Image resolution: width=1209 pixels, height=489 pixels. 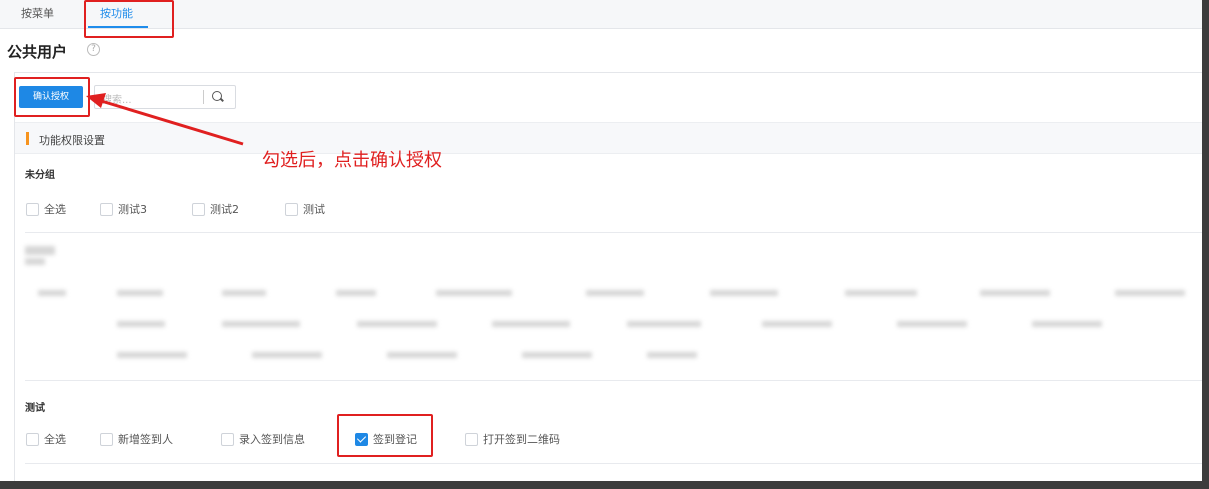 I want to click on checkbox-test: 测试, so click(x=305, y=209).